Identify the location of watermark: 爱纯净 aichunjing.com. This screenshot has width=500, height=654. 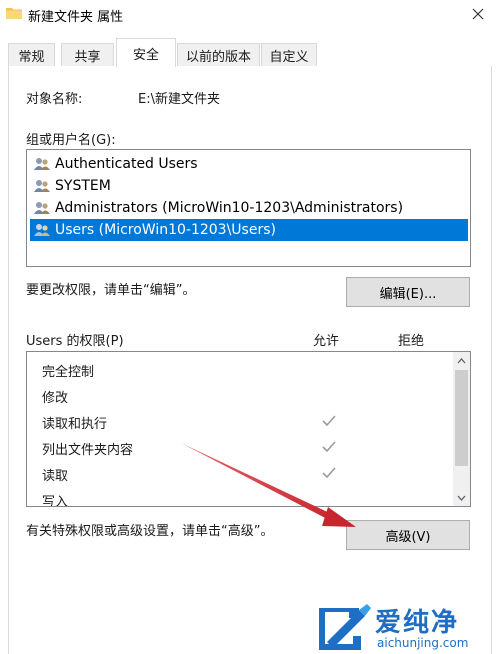
(406, 628).